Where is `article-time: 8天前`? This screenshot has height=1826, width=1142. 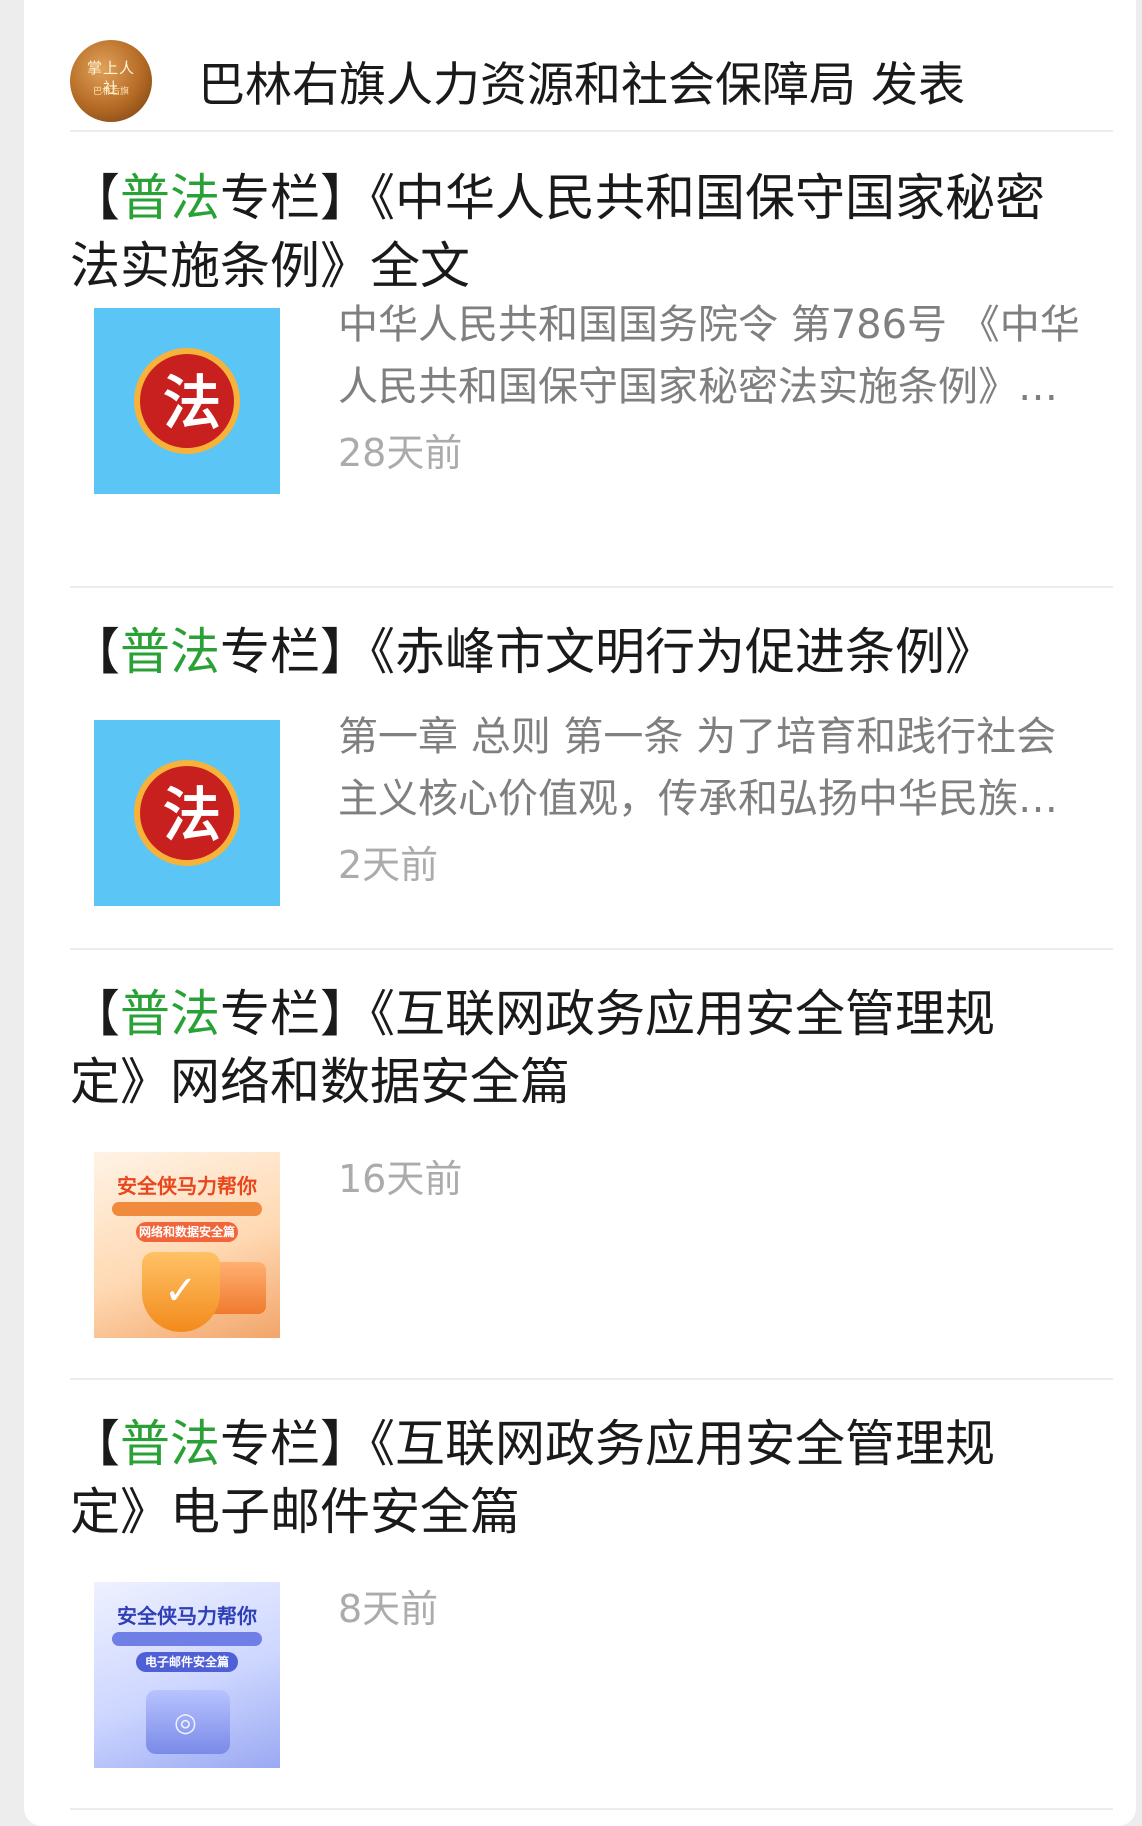 article-time: 8天前 is located at coordinates (388, 1609).